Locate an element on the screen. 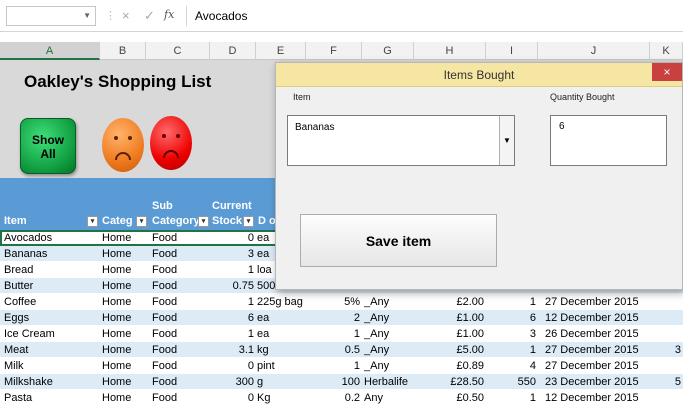  column-header-g: G is located at coordinates (388, 51).